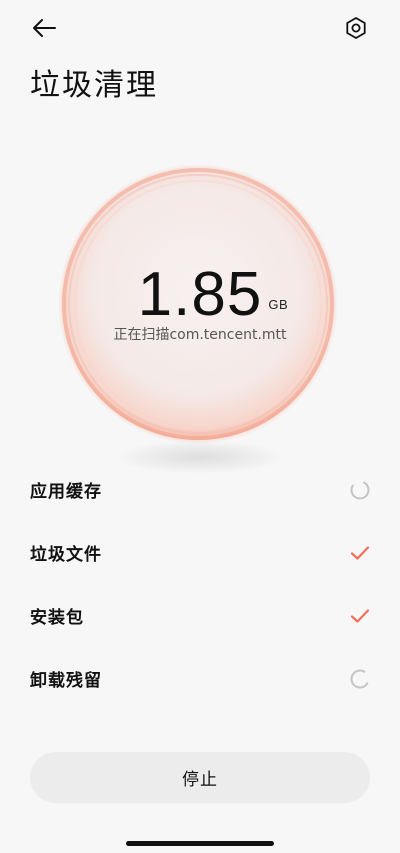 The height and width of the screenshot is (853, 400). Describe the element at coordinates (94, 85) in the screenshot. I see `page-title: 垃圾清理` at that location.